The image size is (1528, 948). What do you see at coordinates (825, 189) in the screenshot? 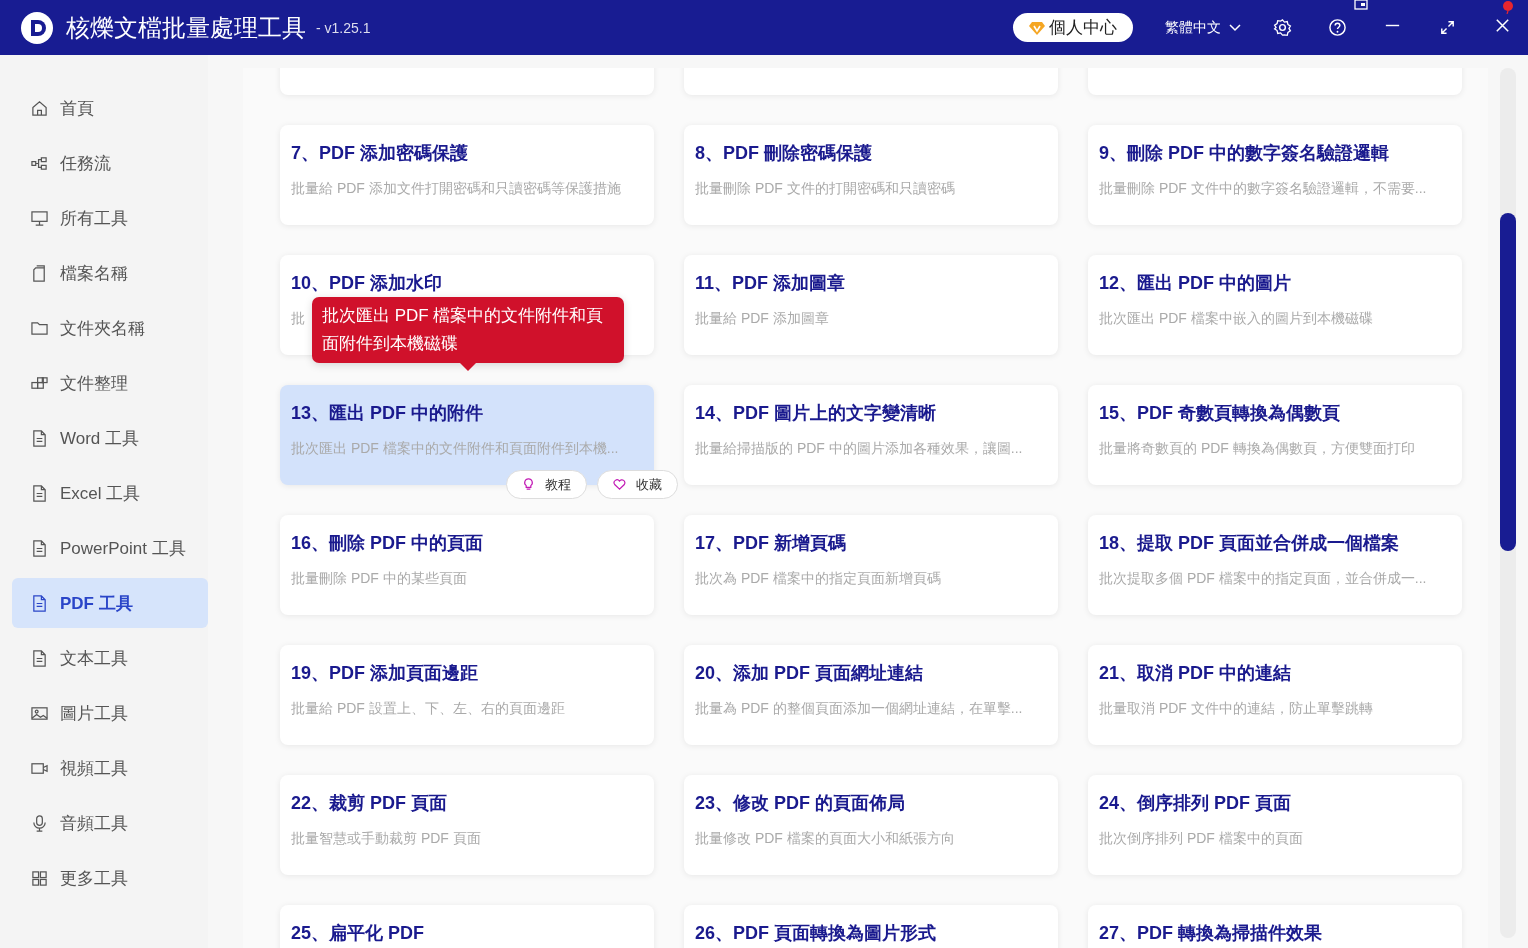
I see `card-description: 批量刪除 PDF 文件的打開密碼和只讀密碼` at bounding box center [825, 189].